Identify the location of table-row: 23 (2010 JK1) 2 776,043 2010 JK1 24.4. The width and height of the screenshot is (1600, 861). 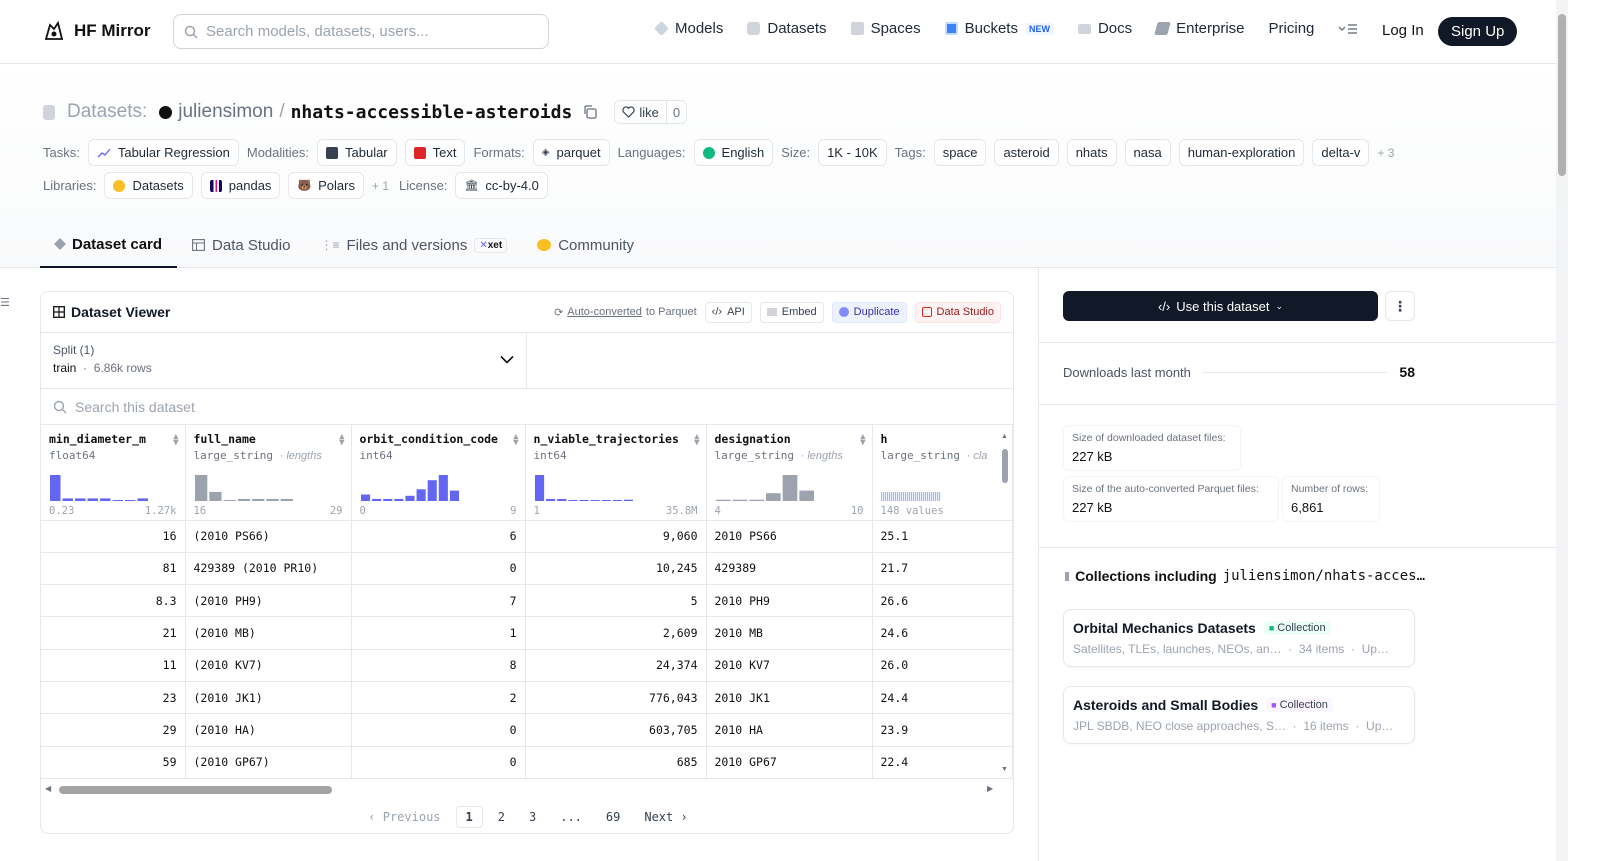
(527, 698).